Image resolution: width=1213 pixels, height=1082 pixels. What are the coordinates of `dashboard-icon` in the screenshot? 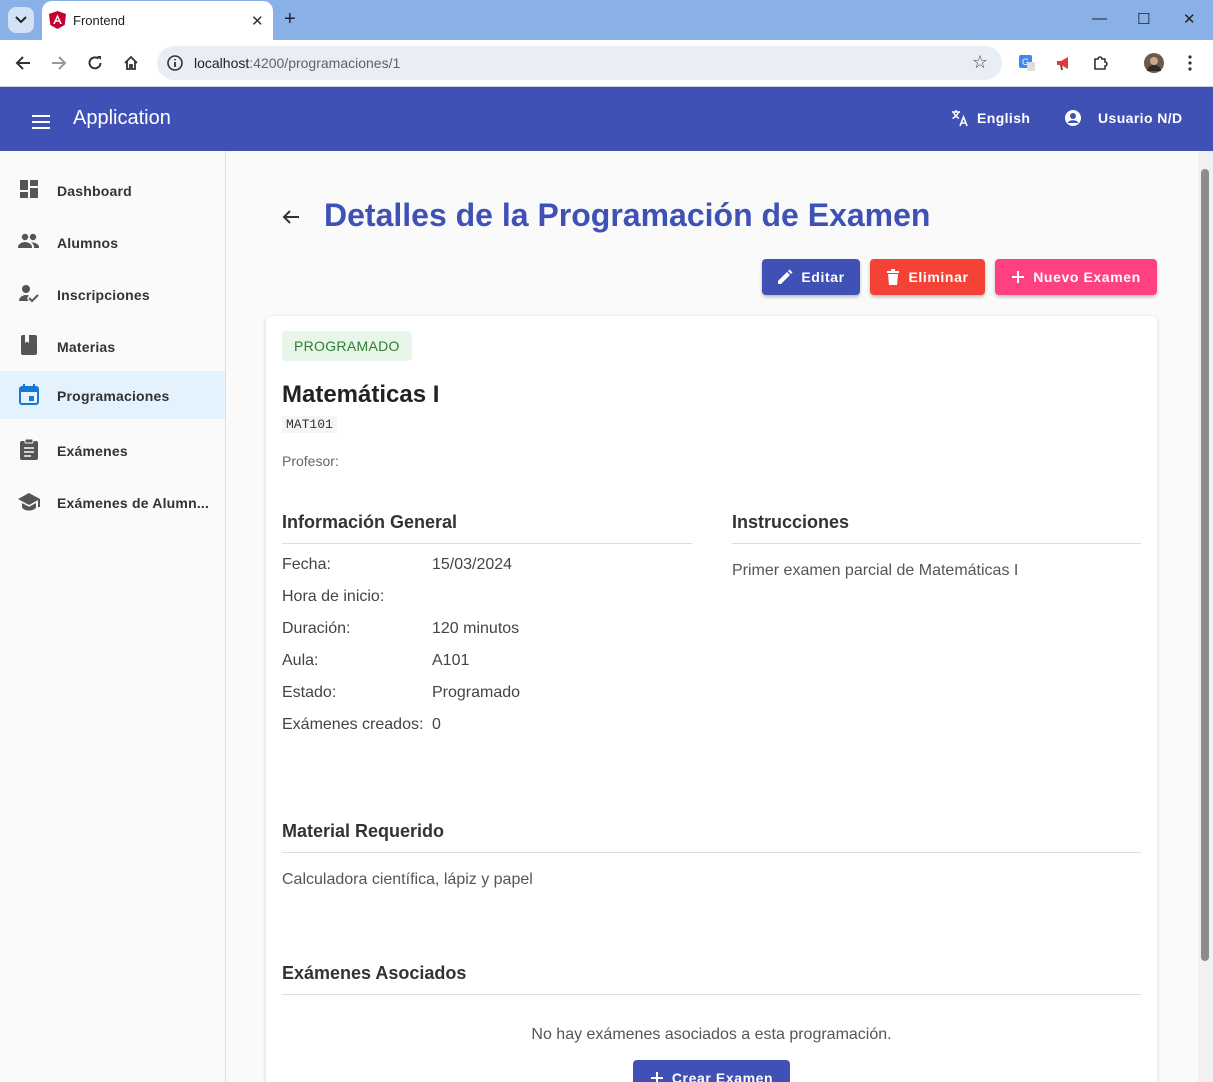 It's located at (29, 189).